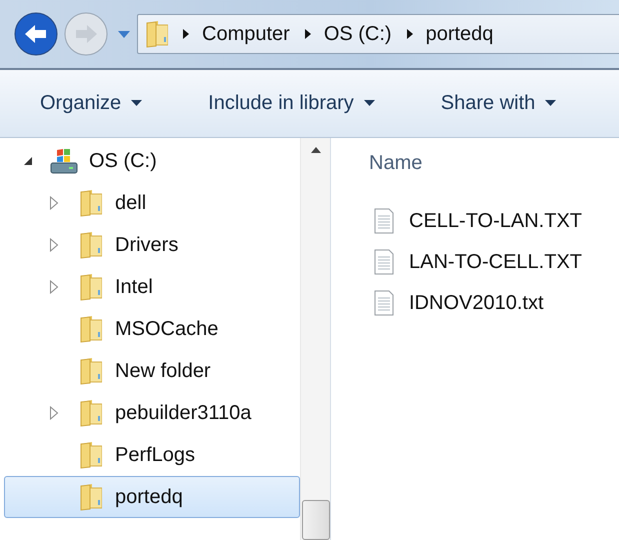 Image resolution: width=619 pixels, height=540 pixels. What do you see at coordinates (358, 34) in the screenshot?
I see `breadcrumb: OS (C:)` at bounding box center [358, 34].